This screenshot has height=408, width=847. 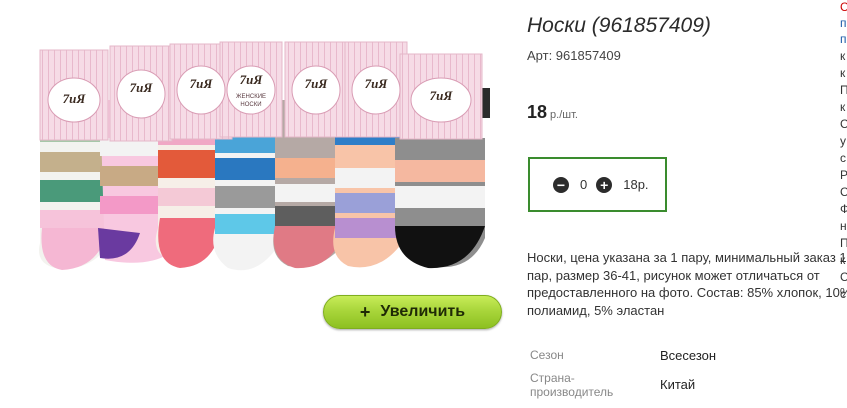 What do you see at coordinates (250, 105) in the screenshot?
I see `svg-text: НОСКИ` at bounding box center [250, 105].